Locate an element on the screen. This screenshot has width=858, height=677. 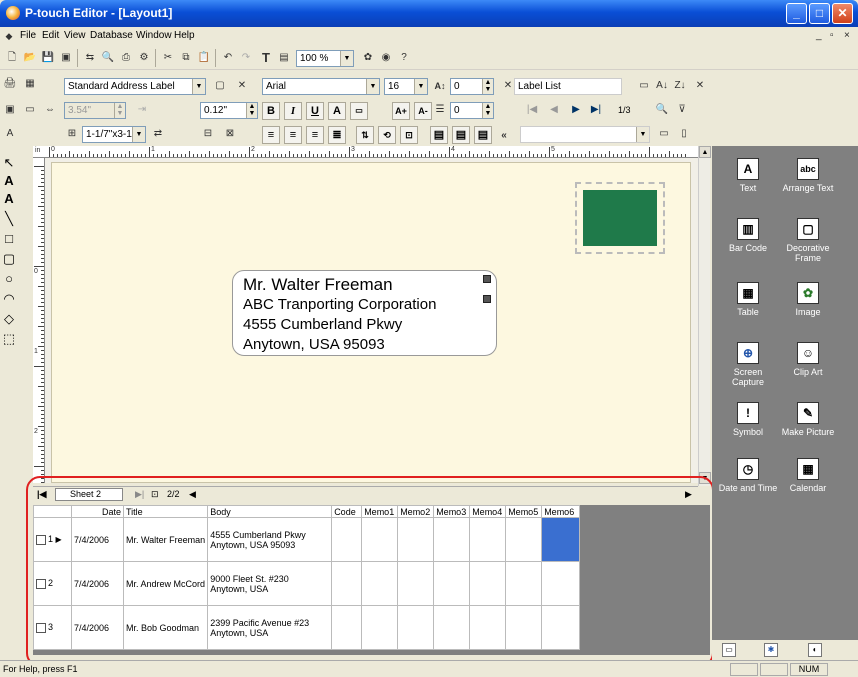
align-right-icon: ≡ is located at coordinates (315, 135).